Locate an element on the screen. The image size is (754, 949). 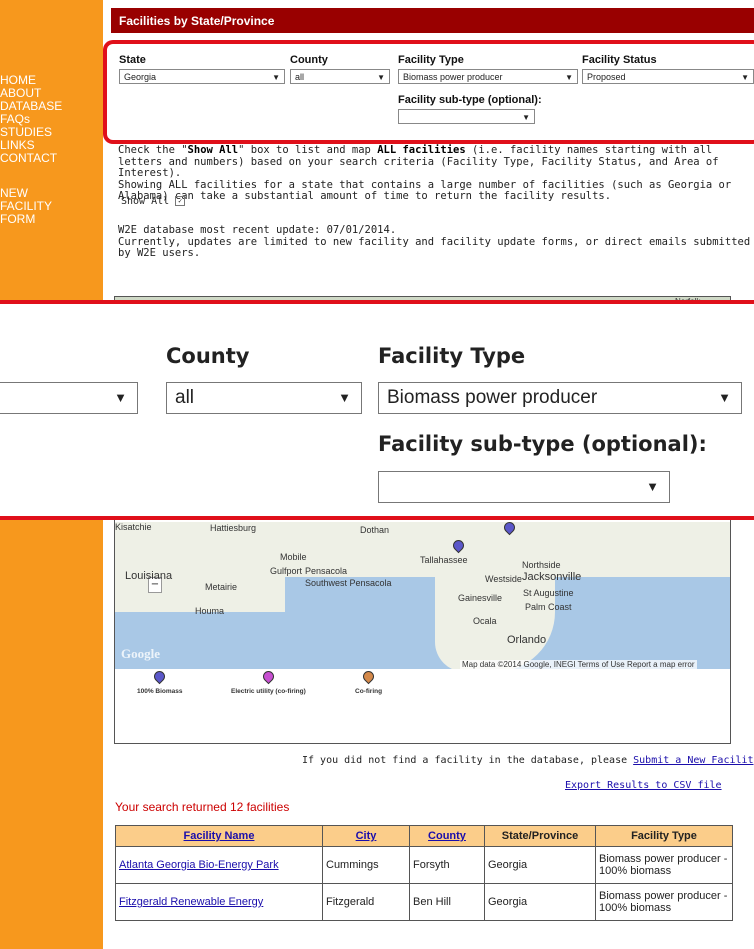
facility-name-cell: Fitzgerald Renewable Energy is located at coordinates (219, 902).